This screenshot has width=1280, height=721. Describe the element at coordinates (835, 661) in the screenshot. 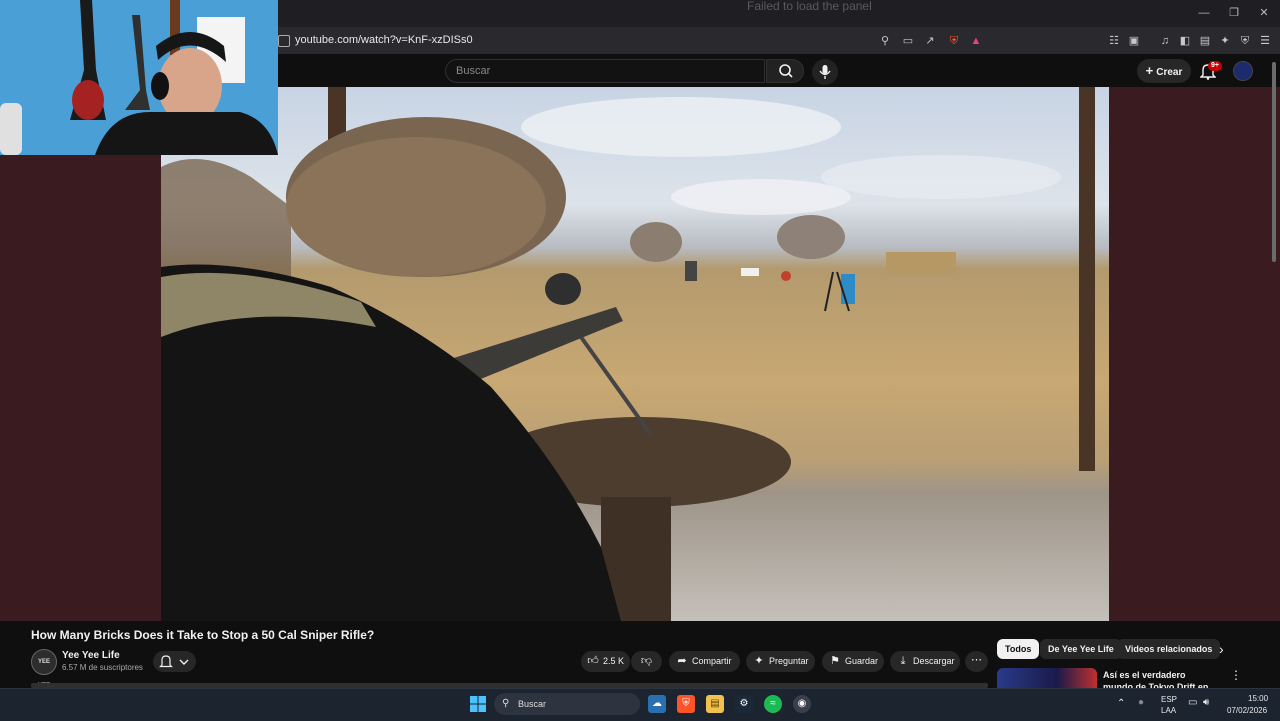

I see `bookmark-icon: ⚑` at that location.